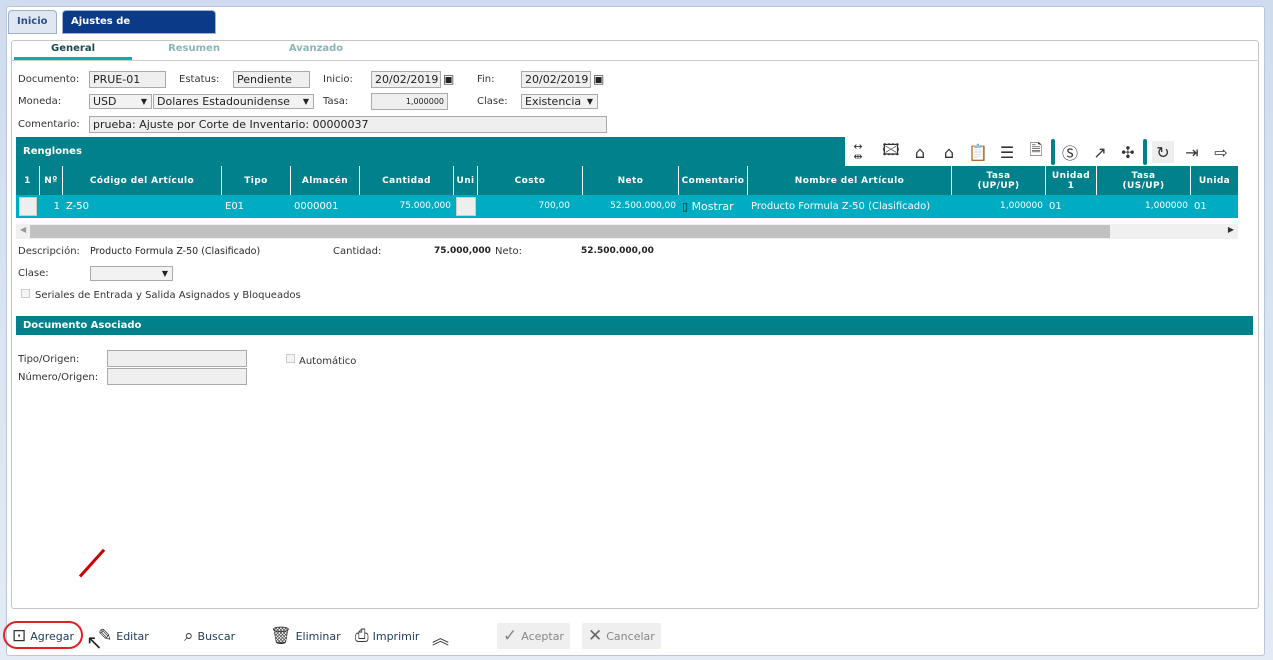 This screenshot has width=1273, height=660. What do you see at coordinates (850, 180) in the screenshot?
I see `col-header: Nombre del Artículo` at bounding box center [850, 180].